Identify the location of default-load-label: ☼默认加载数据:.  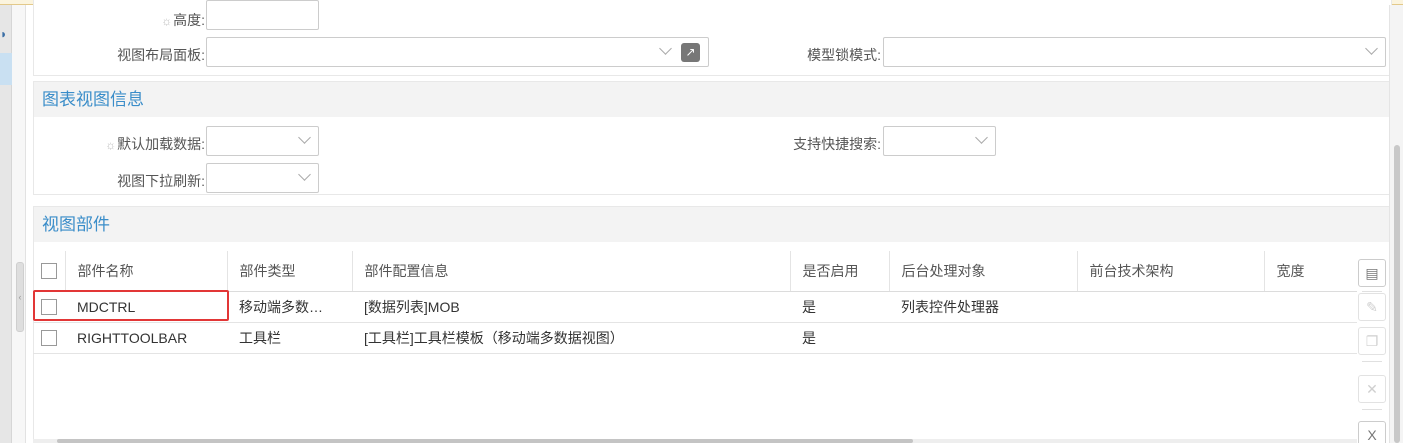
(155, 144).